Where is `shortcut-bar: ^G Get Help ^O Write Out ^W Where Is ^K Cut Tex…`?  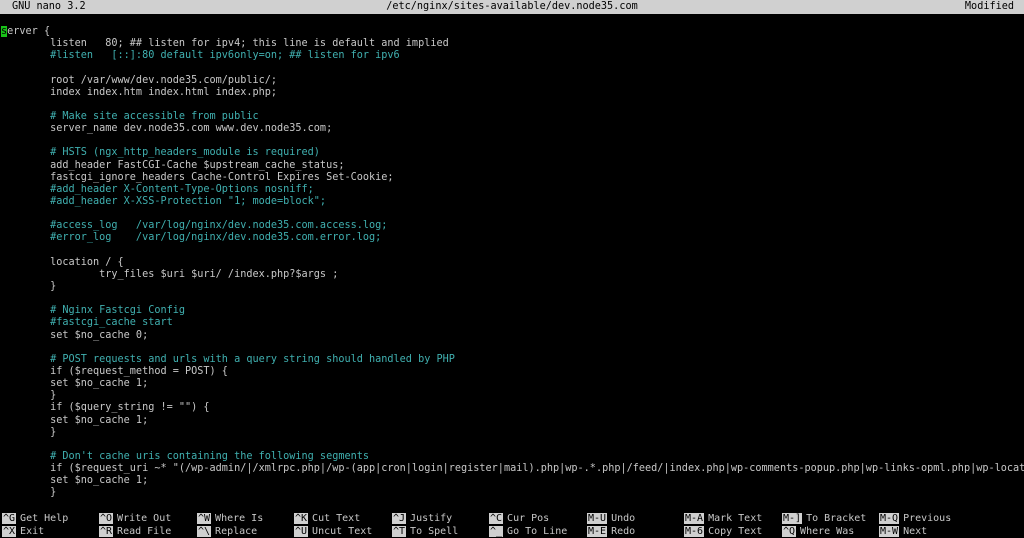
shortcut-bar: ^G Get Help ^O Write Out ^W Where Is ^K Cut Tex… is located at coordinates (512, 525).